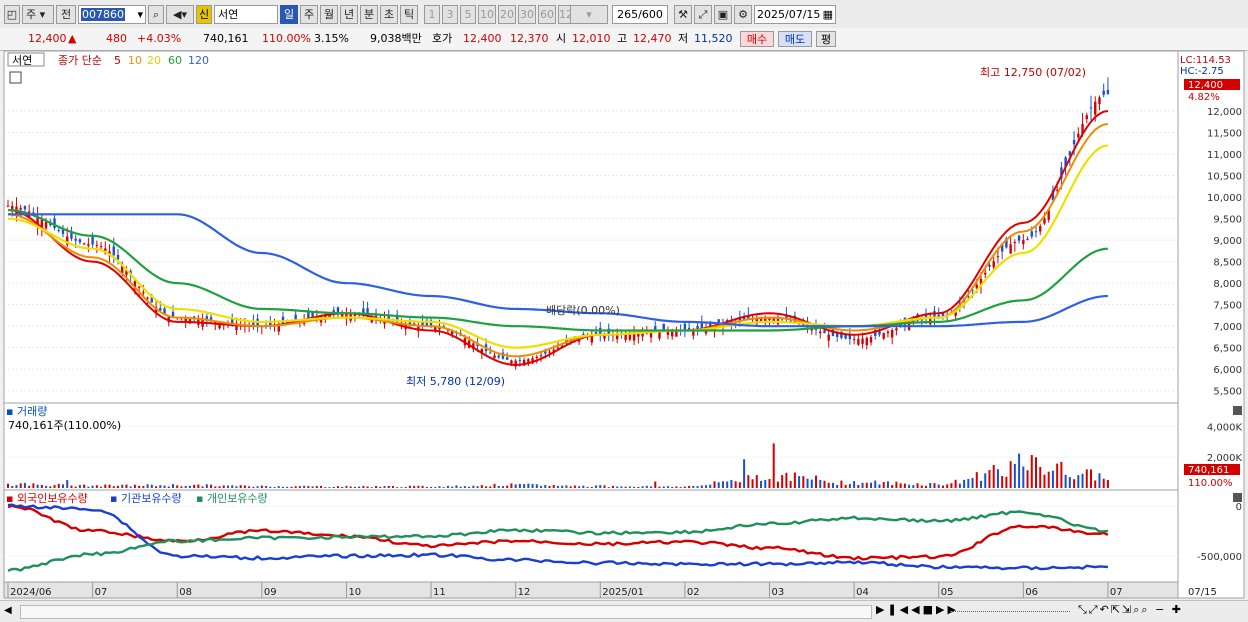 This screenshot has width=1248, height=622. I want to click on period-4: 분, so click(369, 14).